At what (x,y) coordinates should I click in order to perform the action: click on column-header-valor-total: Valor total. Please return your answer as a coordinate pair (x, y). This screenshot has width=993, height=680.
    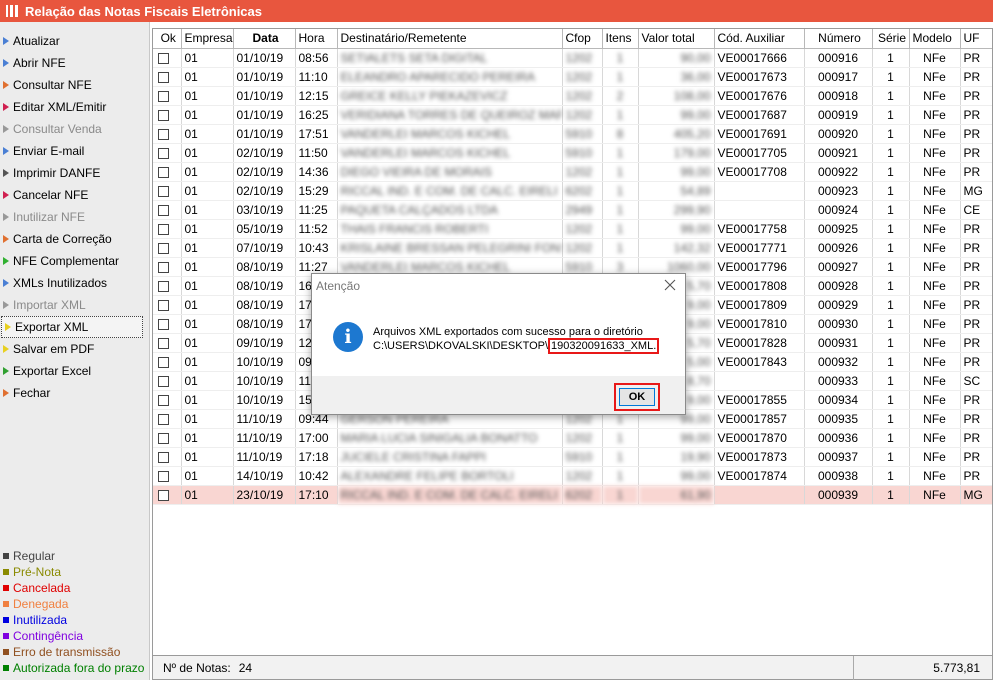
    Looking at the image, I should click on (676, 39).